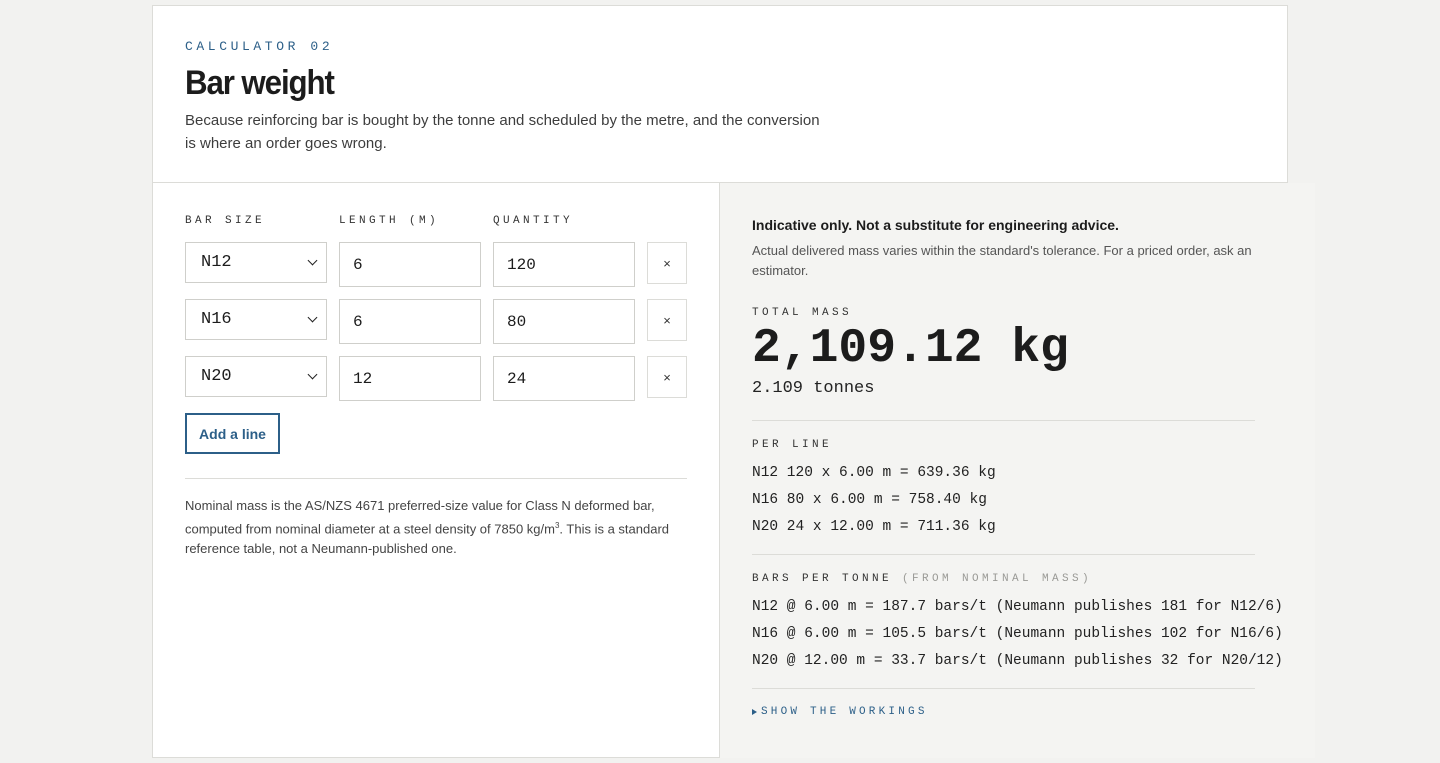  I want to click on quantity-header: QUANTITY, so click(533, 221).